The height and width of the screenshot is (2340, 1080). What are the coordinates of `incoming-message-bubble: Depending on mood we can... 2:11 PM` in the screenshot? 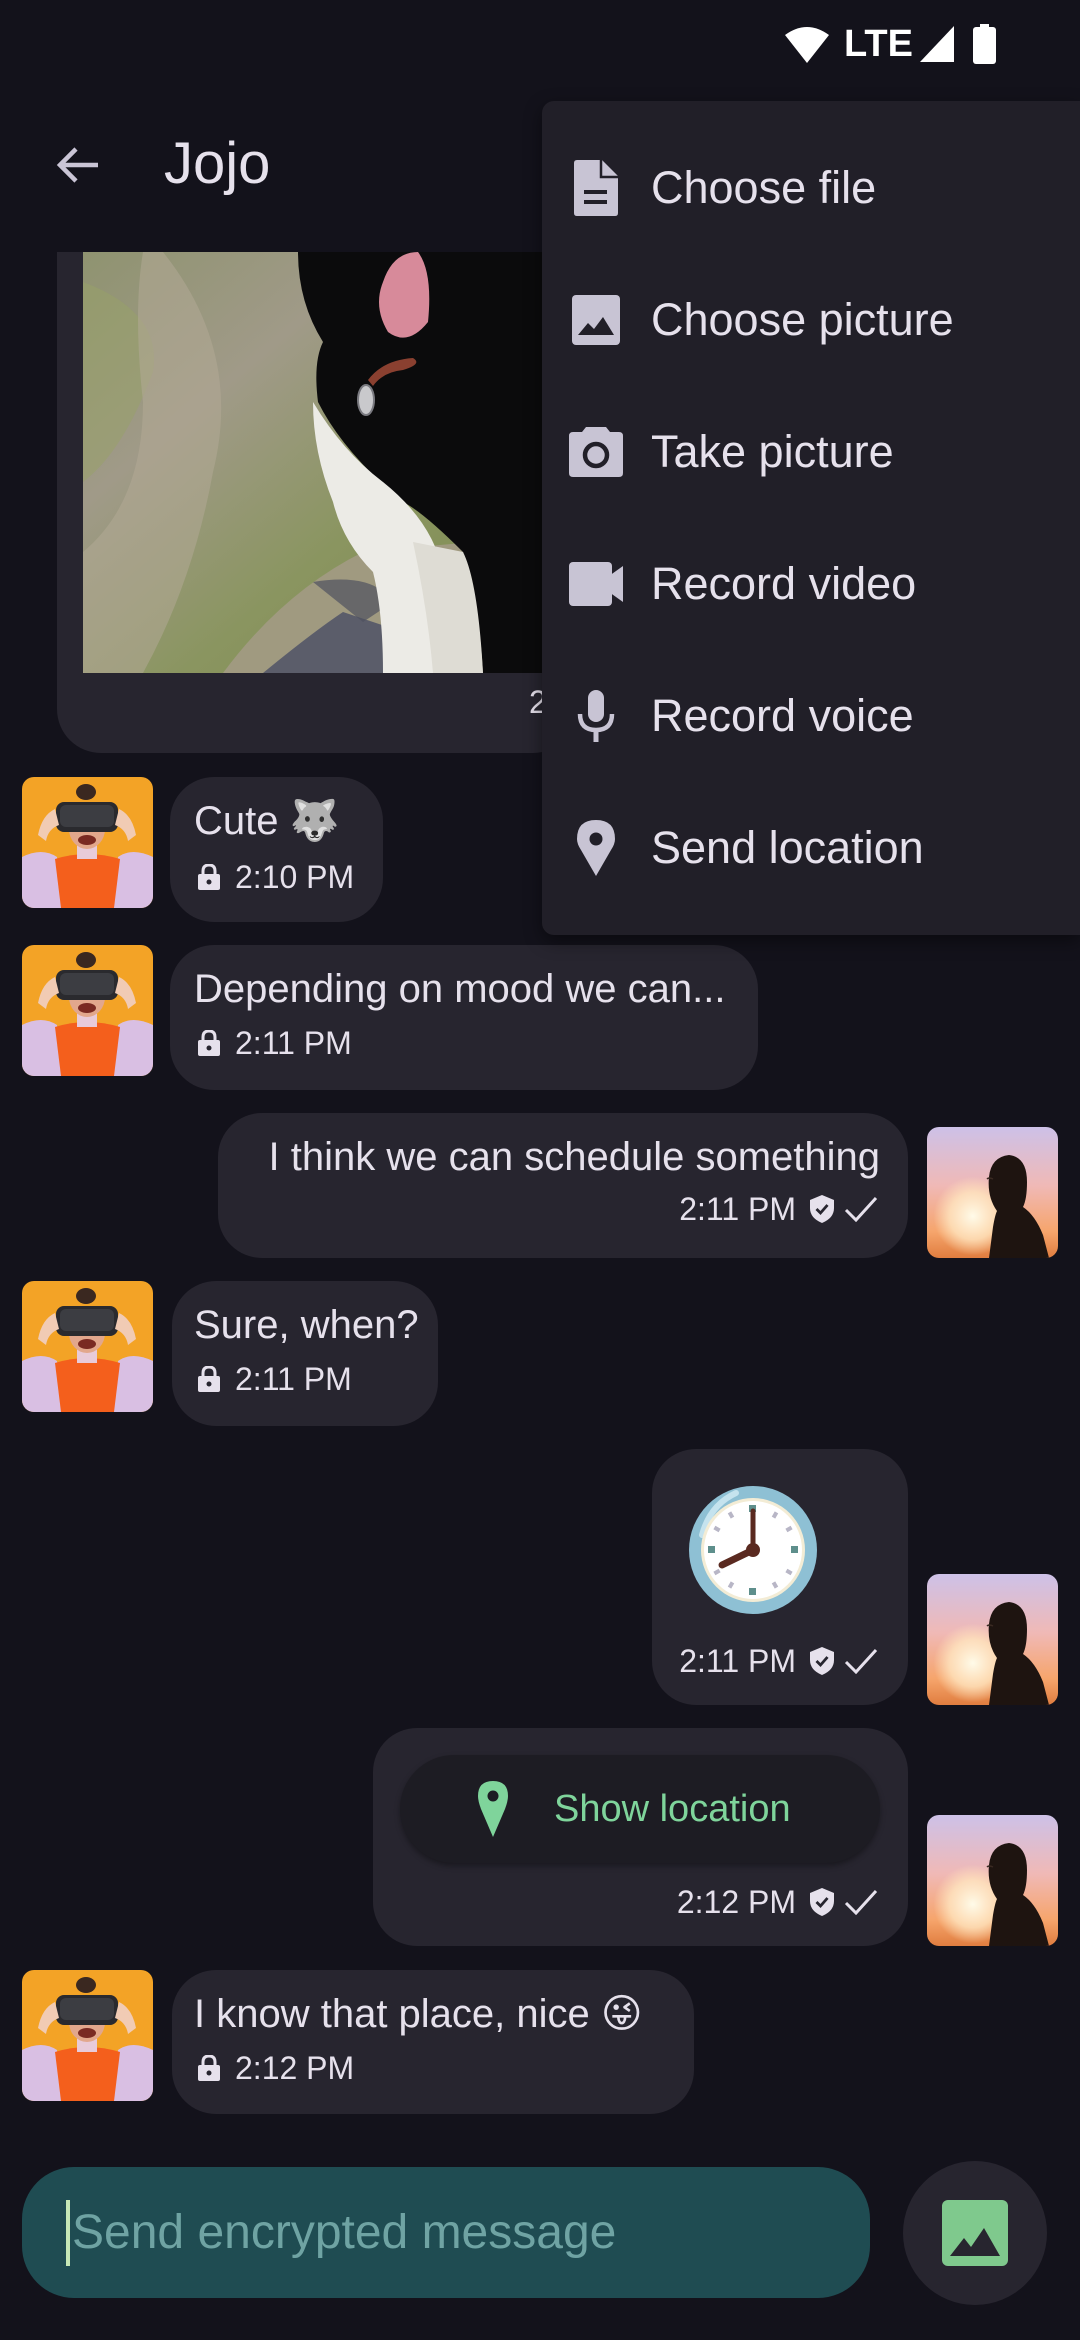 It's located at (464, 1017).